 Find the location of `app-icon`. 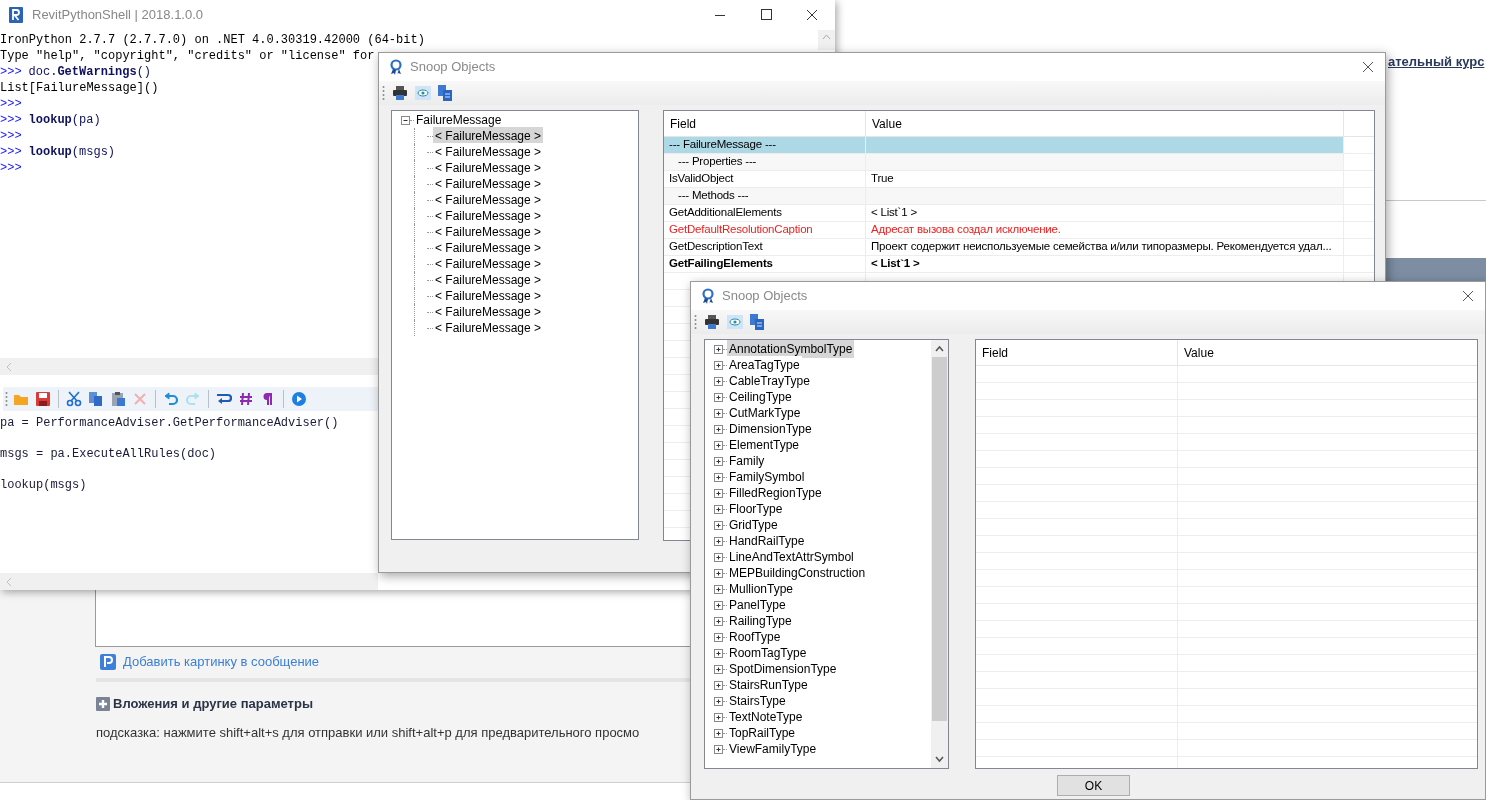

app-icon is located at coordinates (16, 15).